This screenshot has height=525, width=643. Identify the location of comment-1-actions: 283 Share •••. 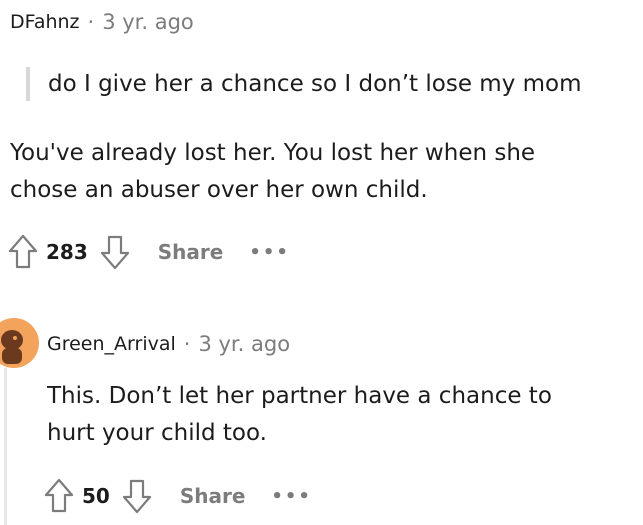
(149, 252).